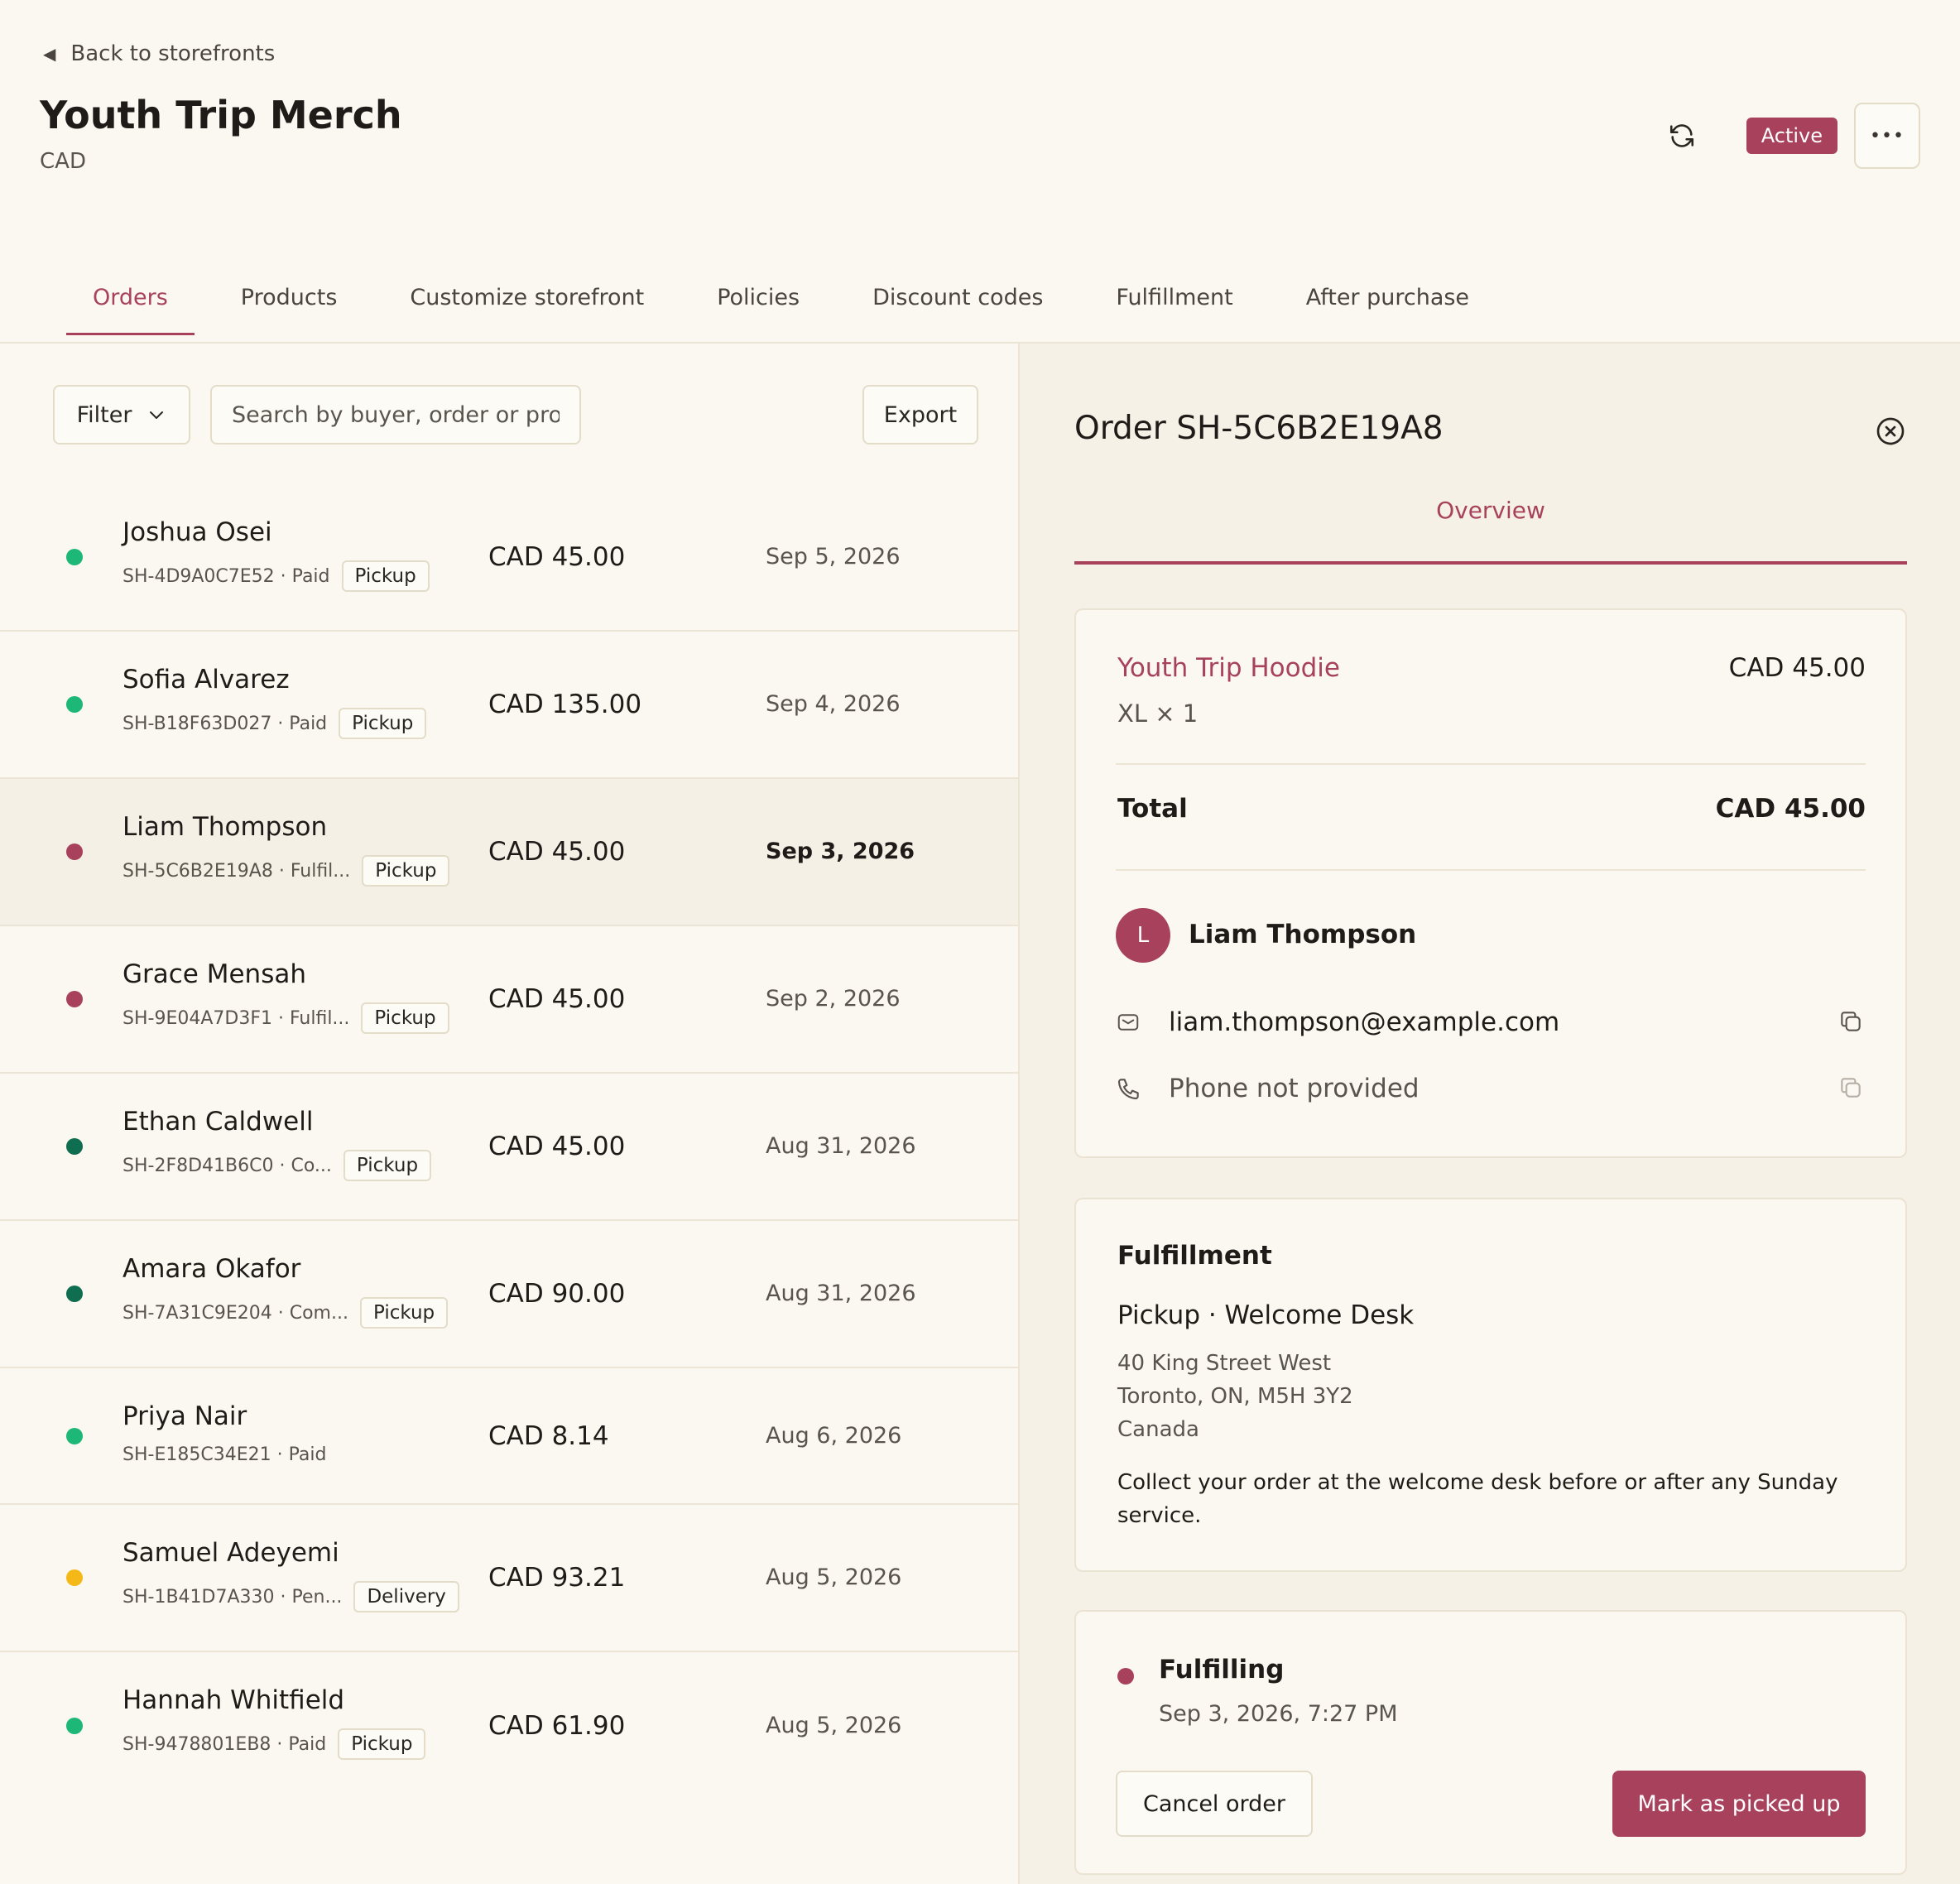  What do you see at coordinates (214, 974) in the screenshot?
I see `buyer-name: Grace Mensah` at bounding box center [214, 974].